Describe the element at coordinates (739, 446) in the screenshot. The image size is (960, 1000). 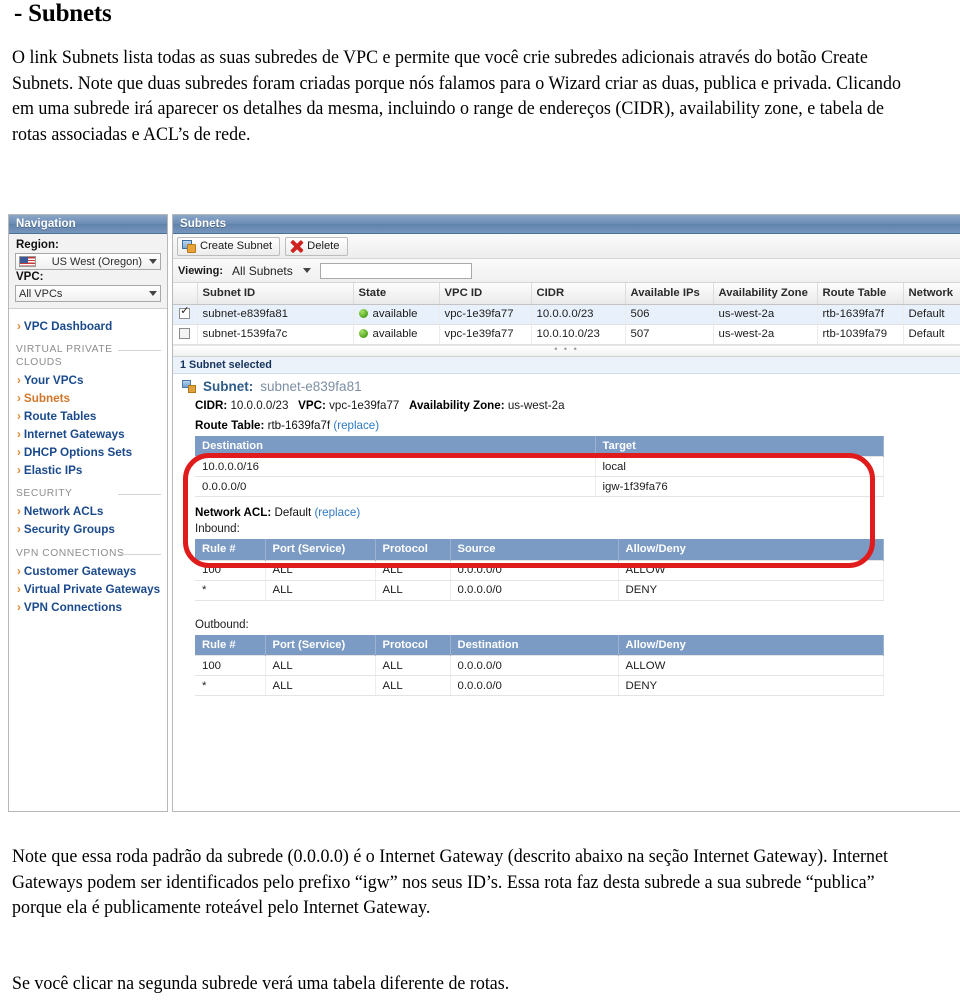
I see `column-header-target: Target` at that location.